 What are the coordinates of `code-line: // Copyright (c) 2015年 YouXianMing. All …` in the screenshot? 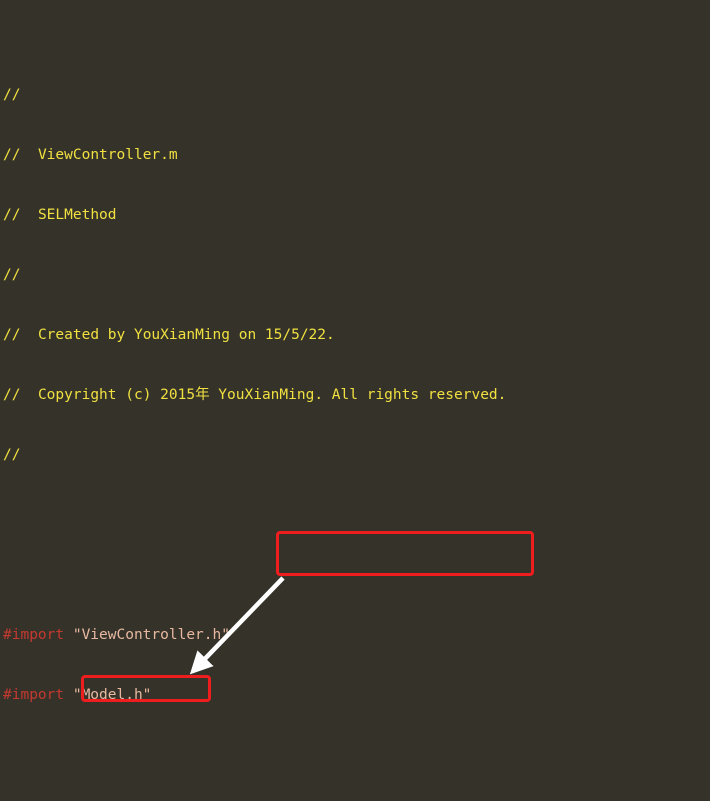 It's located at (356, 395).